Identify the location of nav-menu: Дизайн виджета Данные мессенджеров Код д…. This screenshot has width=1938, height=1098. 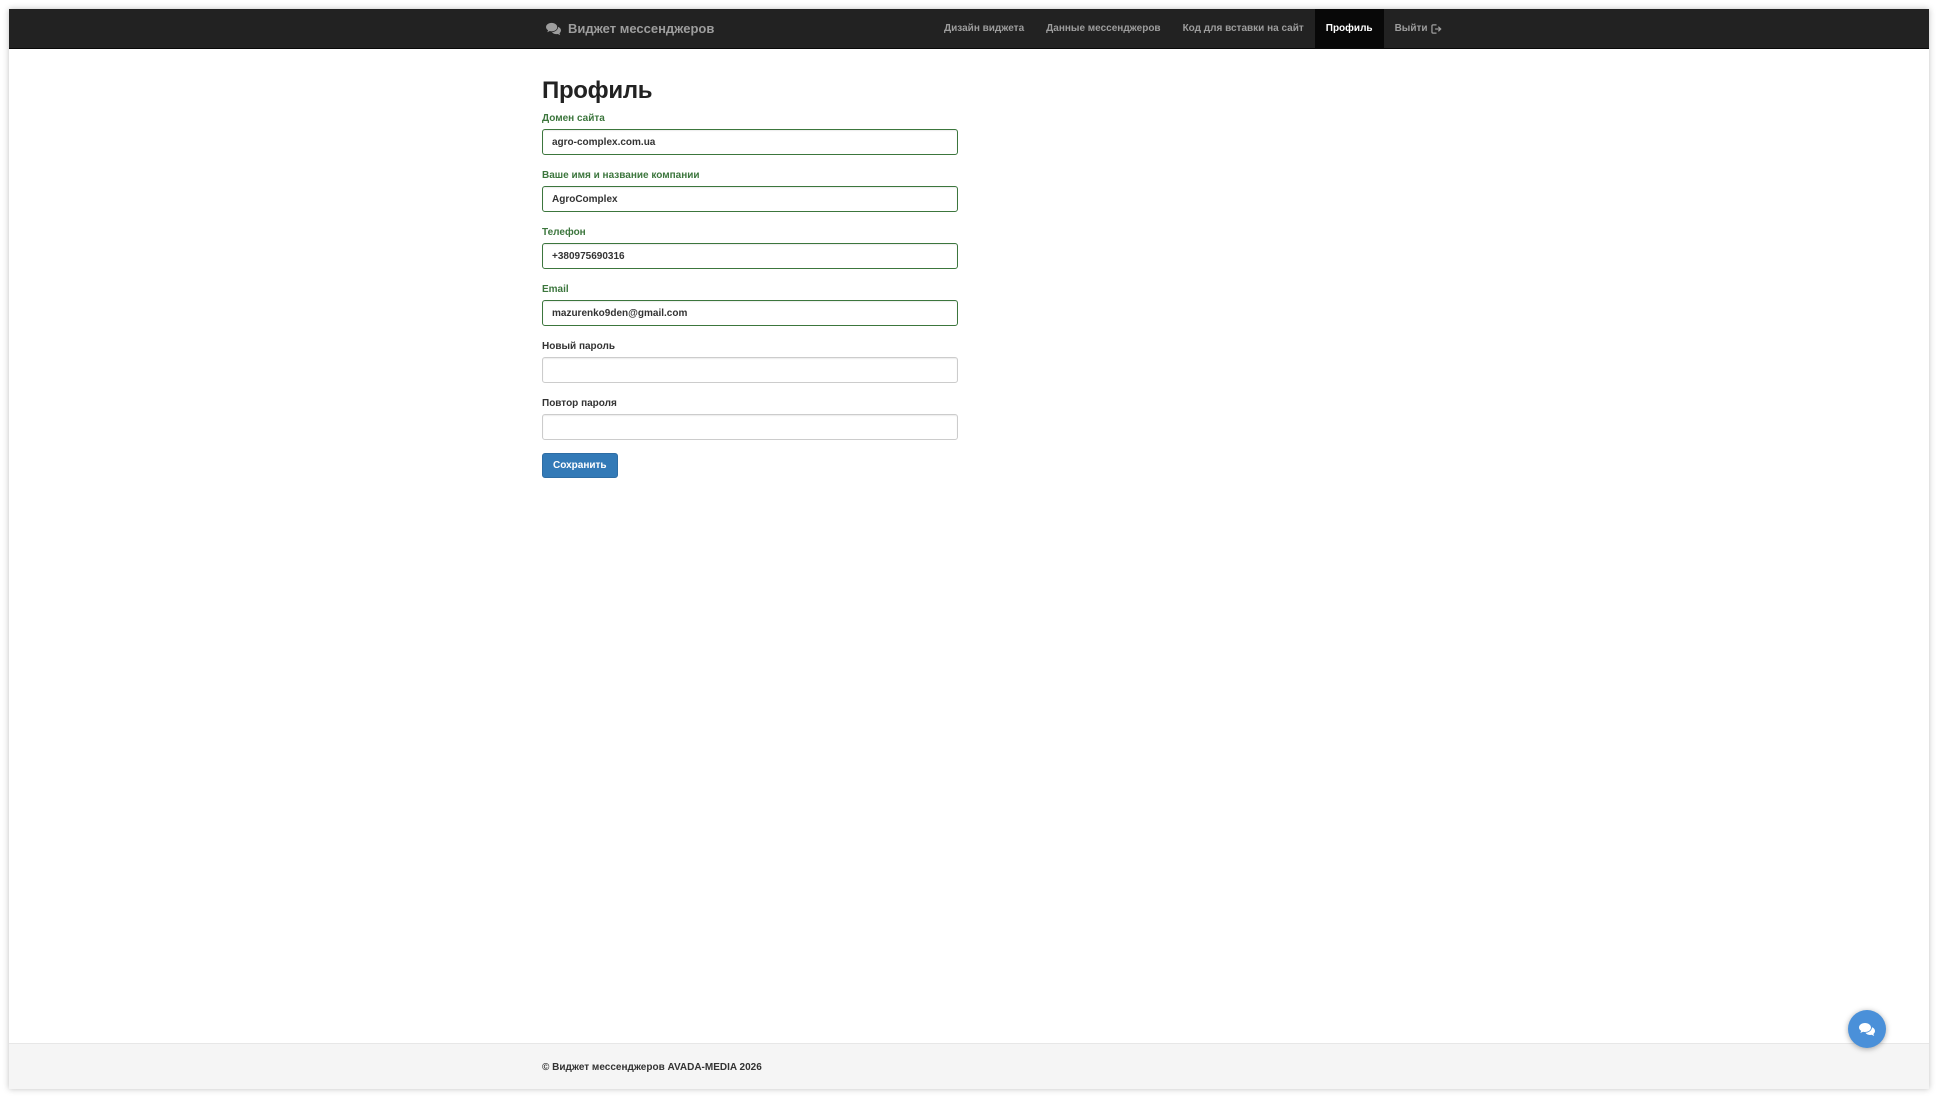
(1193, 28).